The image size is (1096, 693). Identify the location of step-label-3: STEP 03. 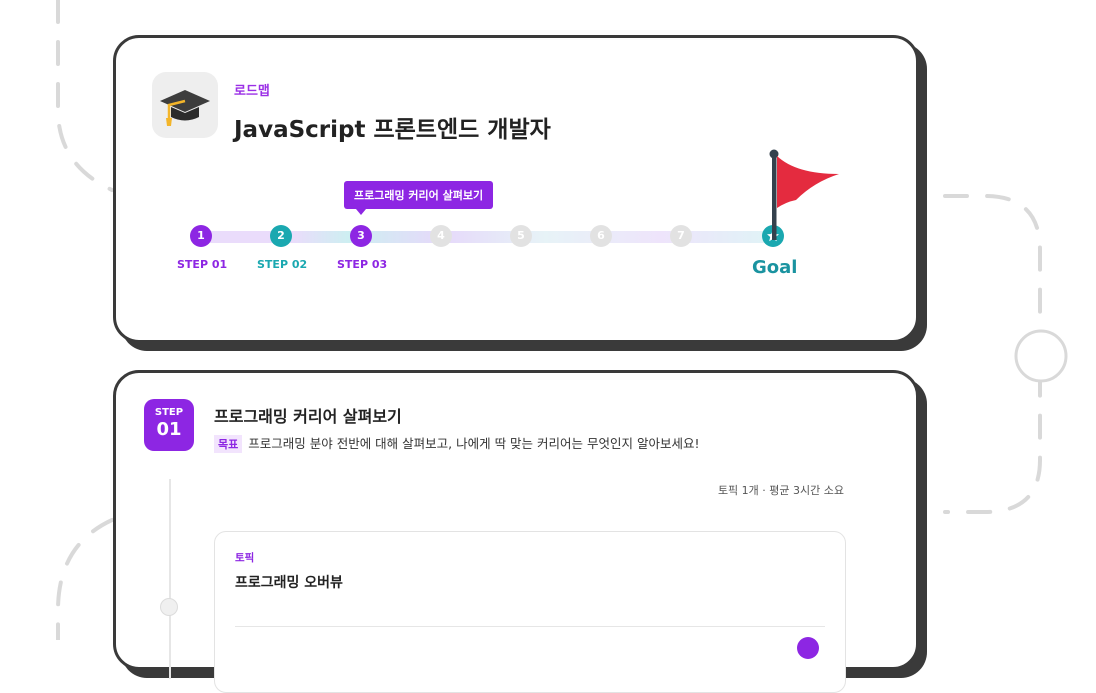
(362, 264).